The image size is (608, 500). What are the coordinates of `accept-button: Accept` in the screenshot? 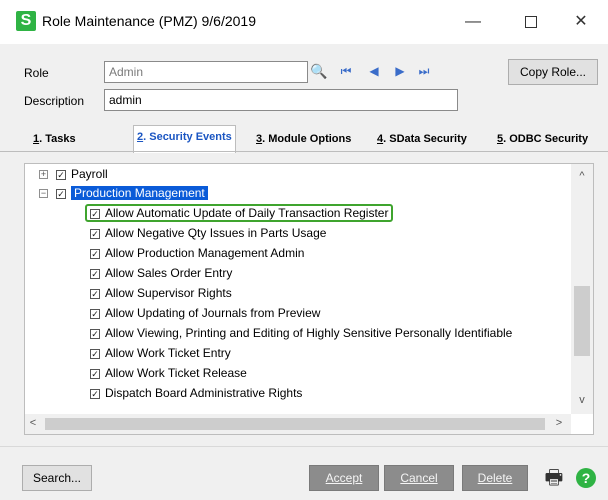 It's located at (344, 478).